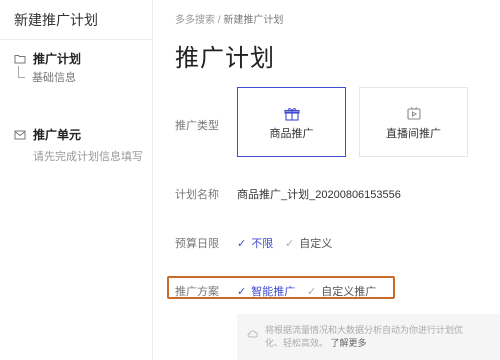  What do you see at coordinates (273, 292) in the screenshot?
I see `scheme-option-smart-label: 智能推广` at bounding box center [273, 292].